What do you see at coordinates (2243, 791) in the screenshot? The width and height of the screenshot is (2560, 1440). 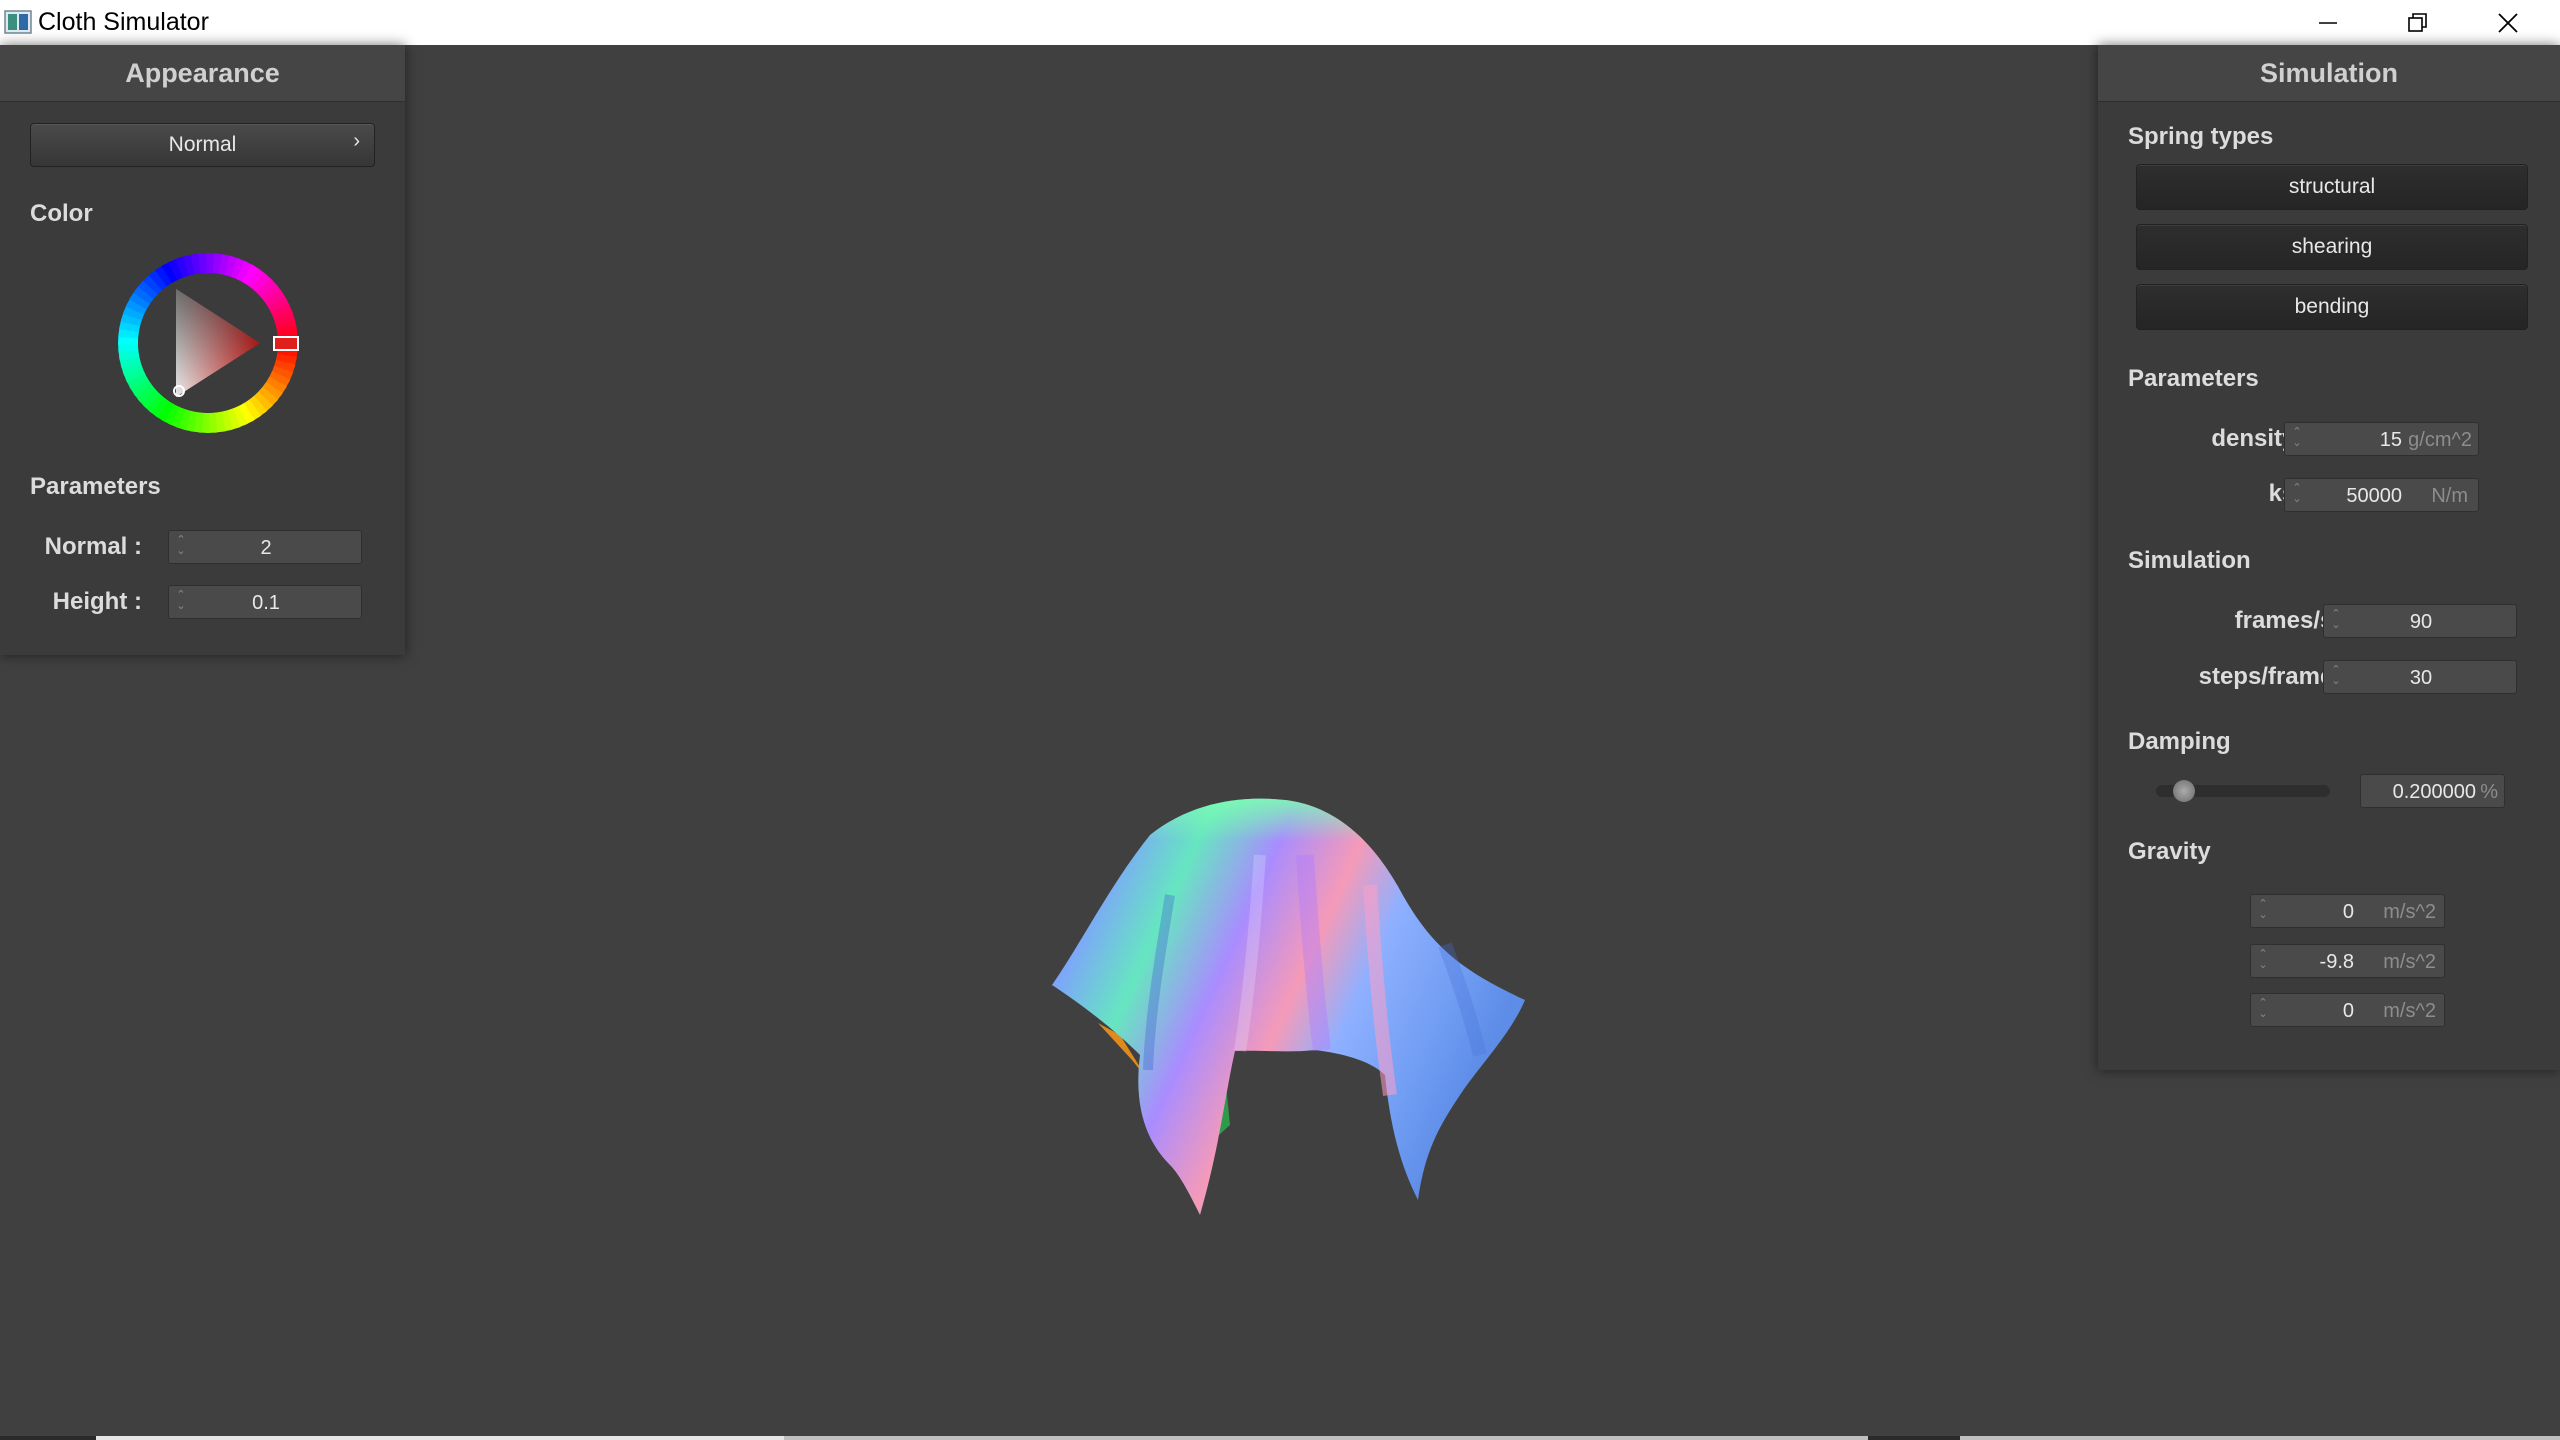 I see `damping-slider` at bounding box center [2243, 791].